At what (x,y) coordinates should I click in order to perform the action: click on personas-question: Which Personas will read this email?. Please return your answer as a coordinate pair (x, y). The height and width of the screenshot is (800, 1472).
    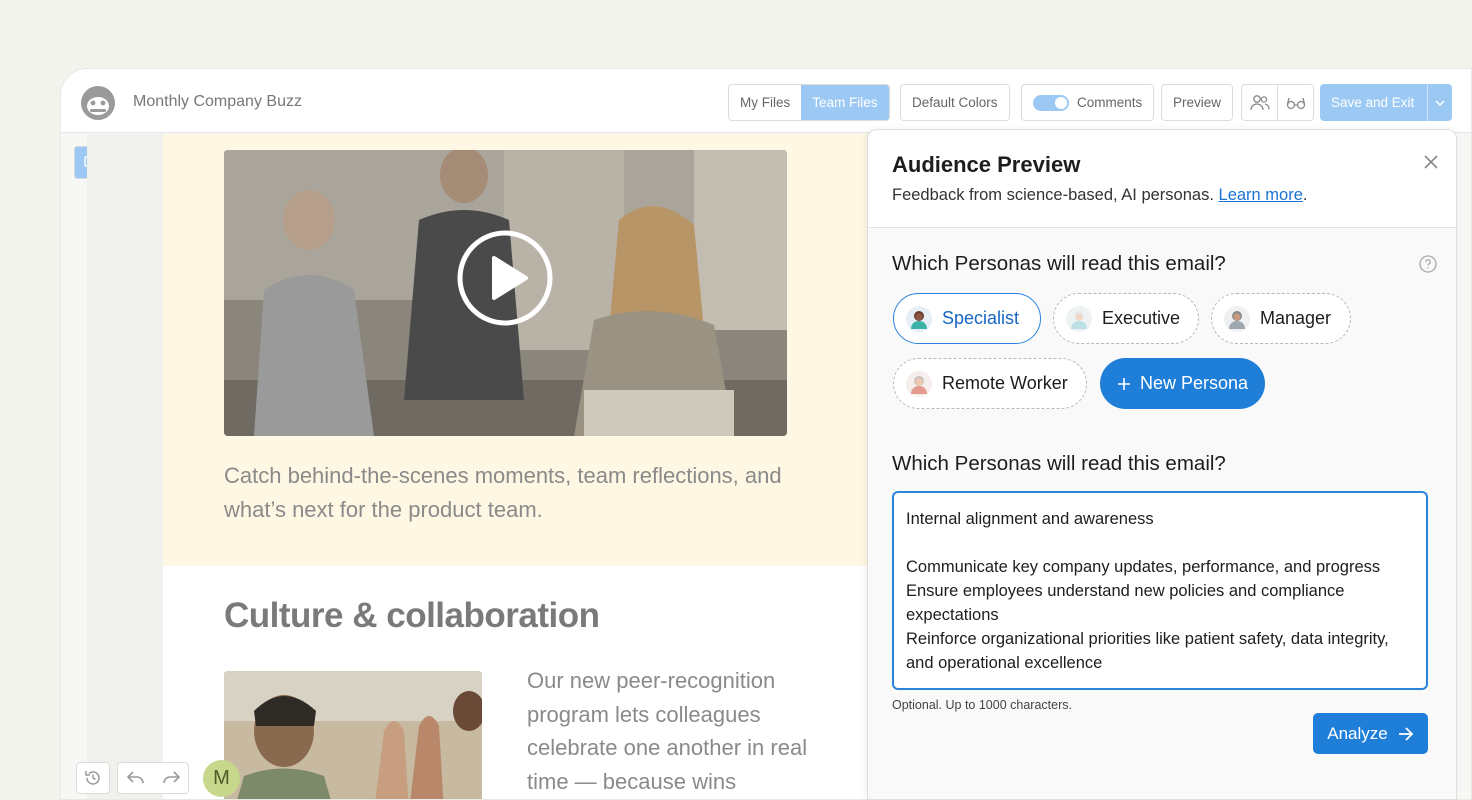
    Looking at the image, I should click on (1059, 263).